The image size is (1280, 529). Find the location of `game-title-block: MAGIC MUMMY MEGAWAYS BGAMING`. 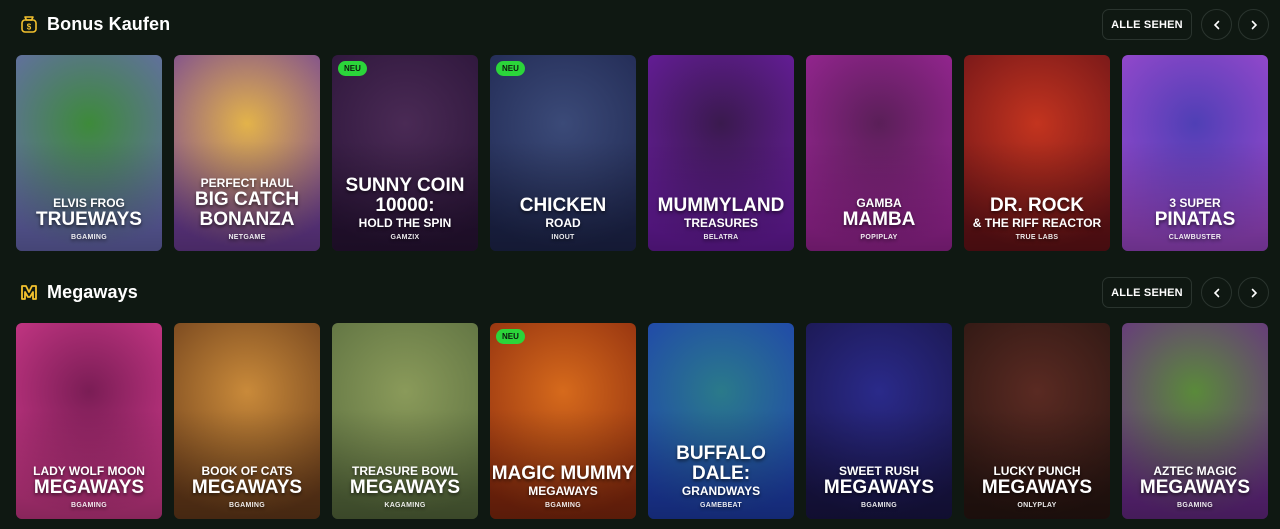

game-title-block: MAGIC MUMMY MEGAWAYS BGAMING is located at coordinates (563, 486).